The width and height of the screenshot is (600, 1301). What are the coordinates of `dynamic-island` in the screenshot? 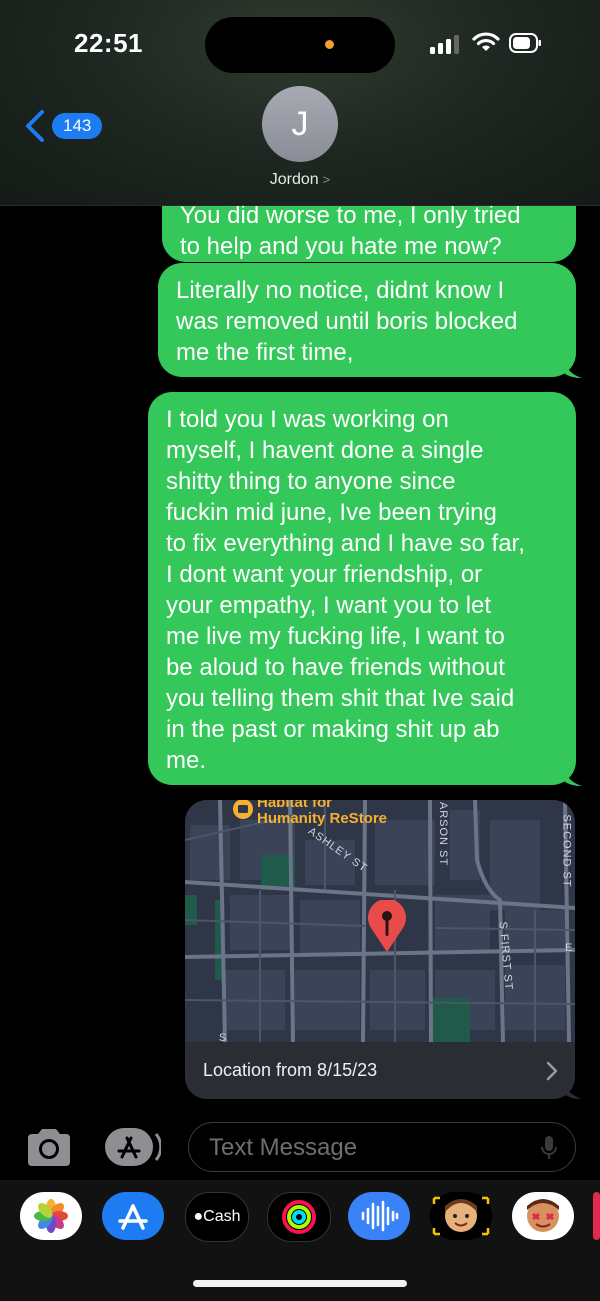 It's located at (300, 45).